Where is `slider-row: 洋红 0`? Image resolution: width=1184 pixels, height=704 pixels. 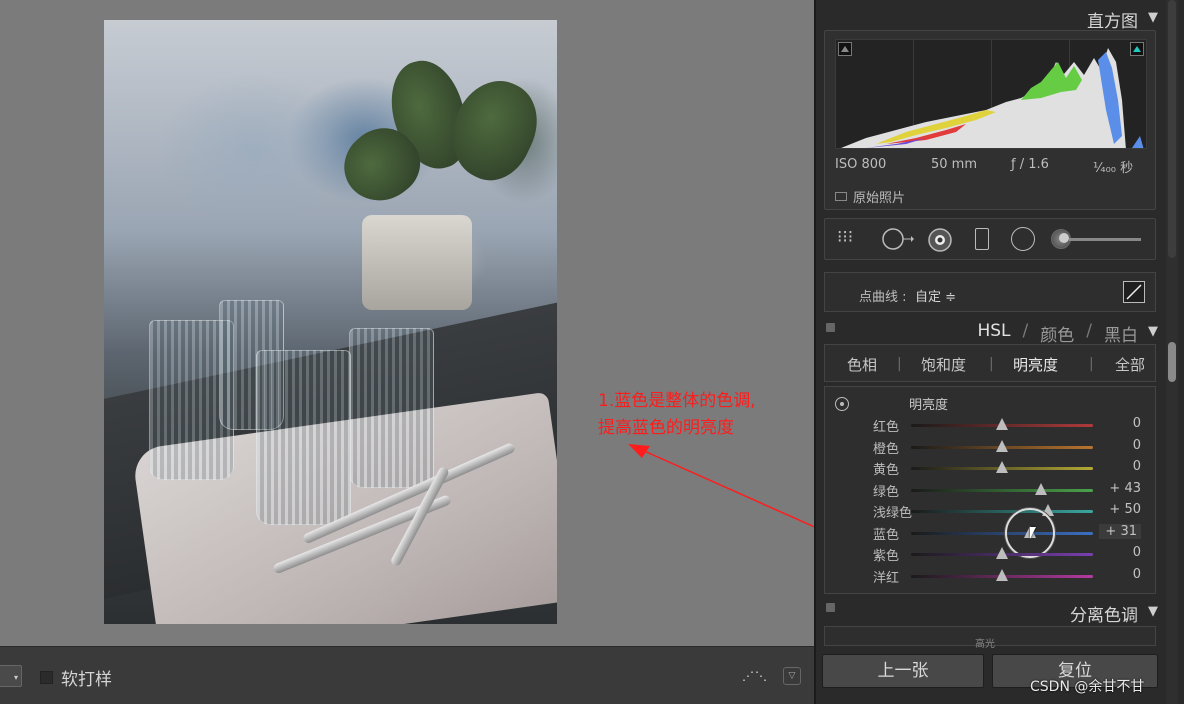 slider-row: 洋红 0 is located at coordinates (991, 576).